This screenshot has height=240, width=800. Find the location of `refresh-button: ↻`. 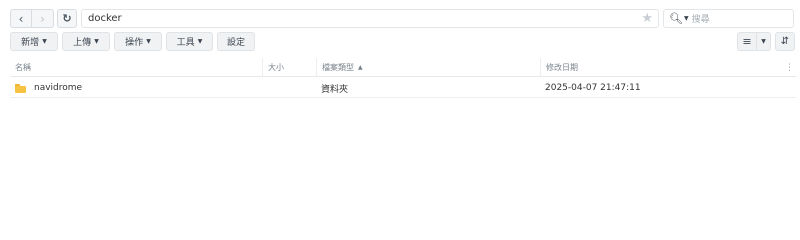

refresh-button: ↻ is located at coordinates (67, 18).